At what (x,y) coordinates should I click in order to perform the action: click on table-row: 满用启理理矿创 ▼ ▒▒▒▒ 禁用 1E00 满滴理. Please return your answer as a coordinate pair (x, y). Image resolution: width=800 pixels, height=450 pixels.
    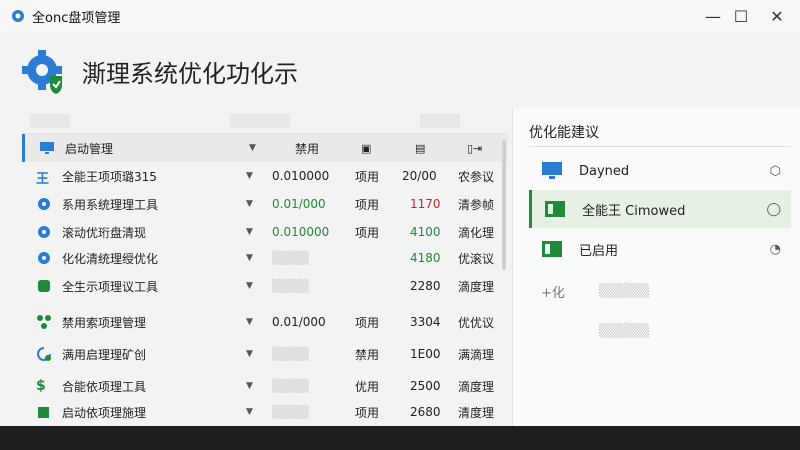
    Looking at the image, I should click on (265, 354).